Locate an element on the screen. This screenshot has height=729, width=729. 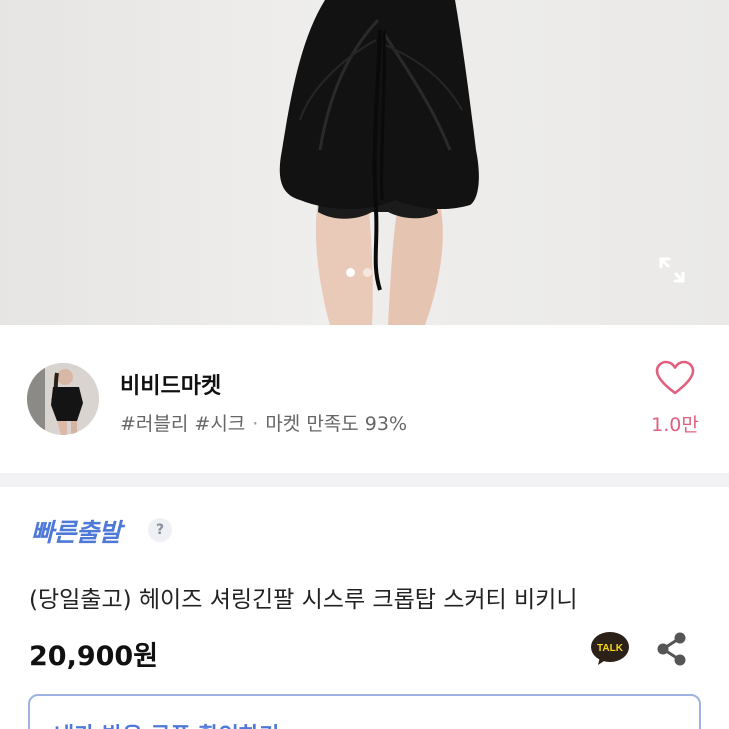
shop-meta: #러블리 #시크 · 마켓 만족도 93% is located at coordinates (263, 422).